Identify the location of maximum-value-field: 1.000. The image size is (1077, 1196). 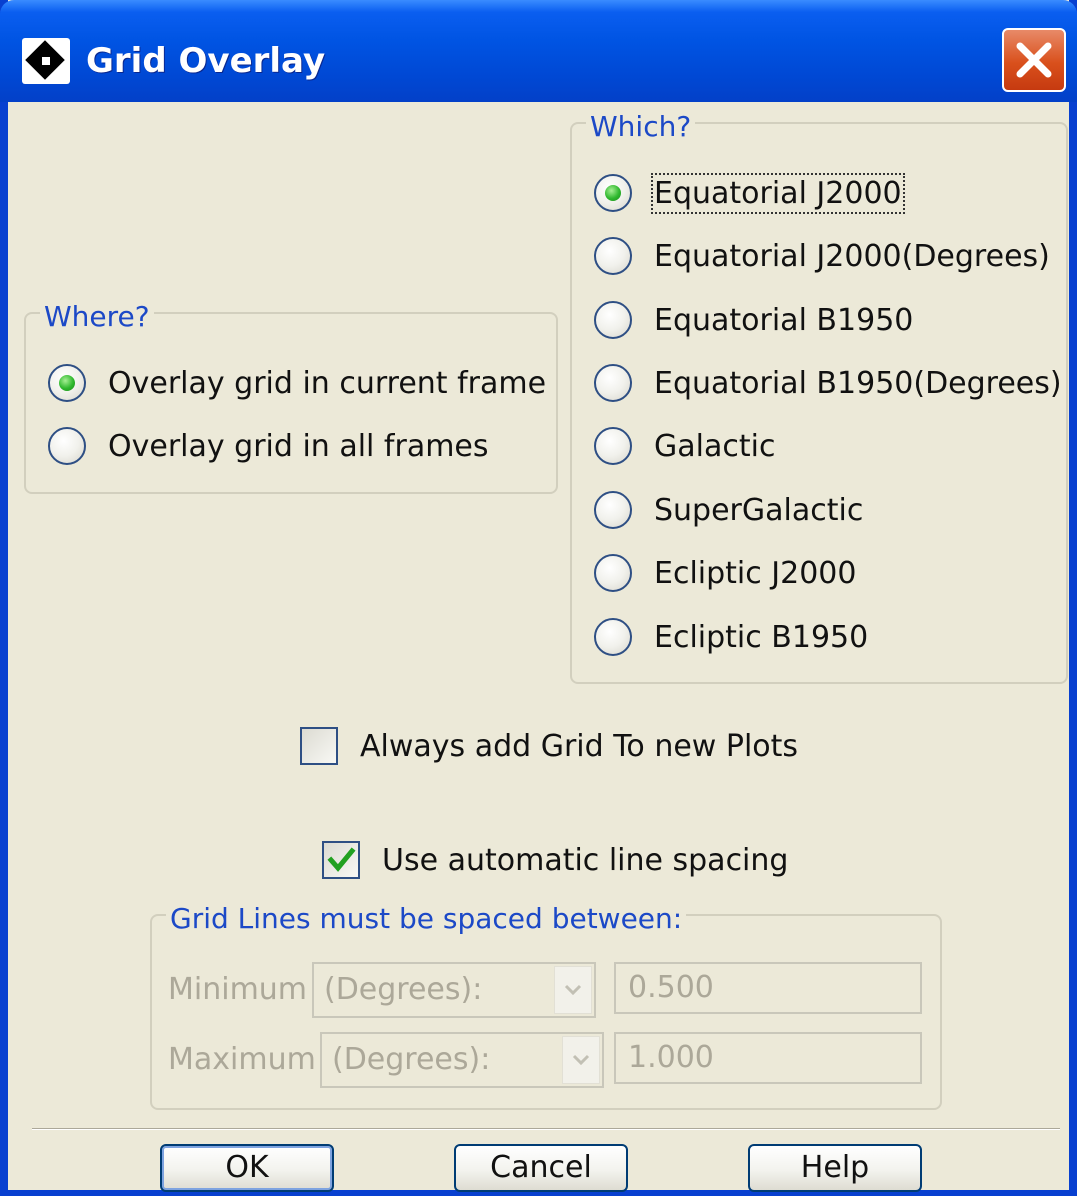
(768, 1058).